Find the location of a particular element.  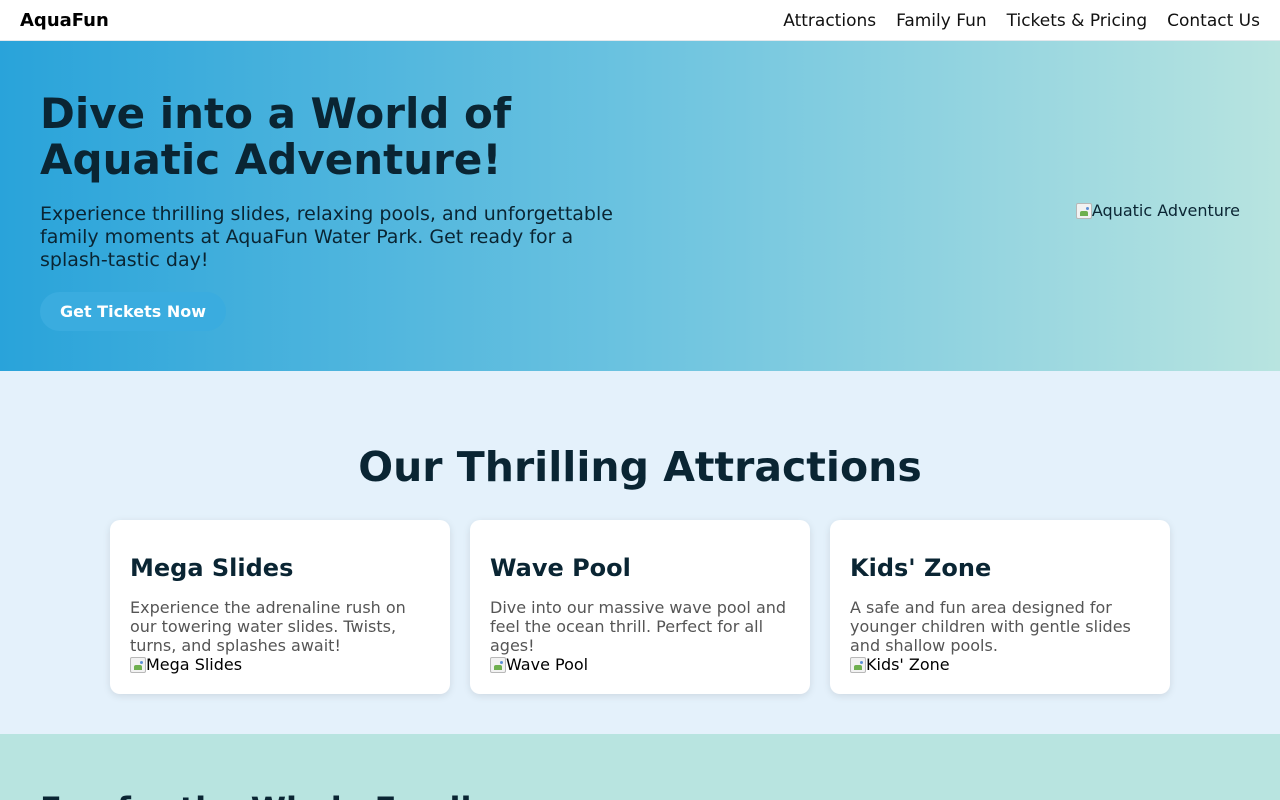

card-title: Wave Pool is located at coordinates (560, 568).